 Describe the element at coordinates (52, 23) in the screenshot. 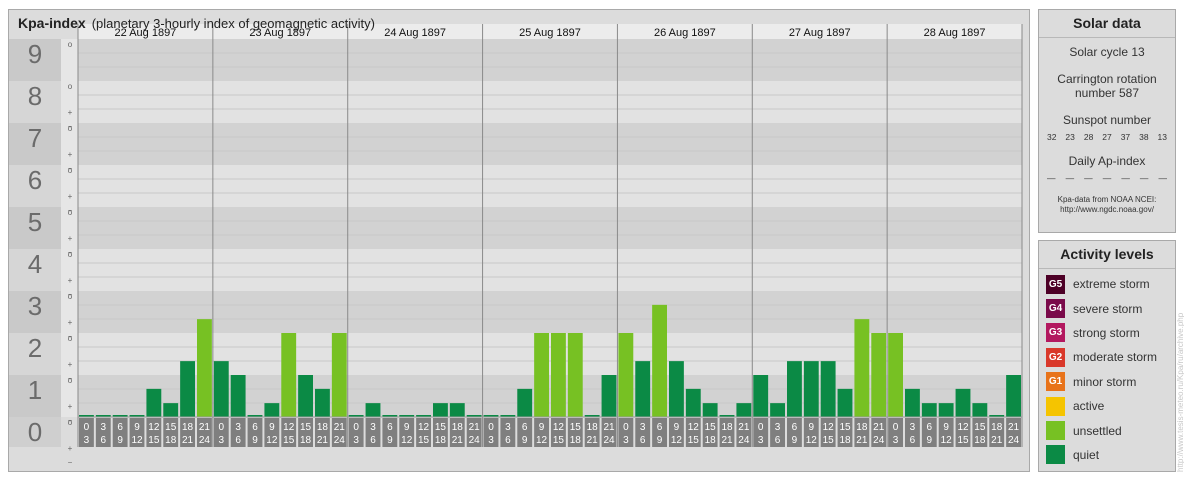

I see `chart-title: Kpa-index` at that location.